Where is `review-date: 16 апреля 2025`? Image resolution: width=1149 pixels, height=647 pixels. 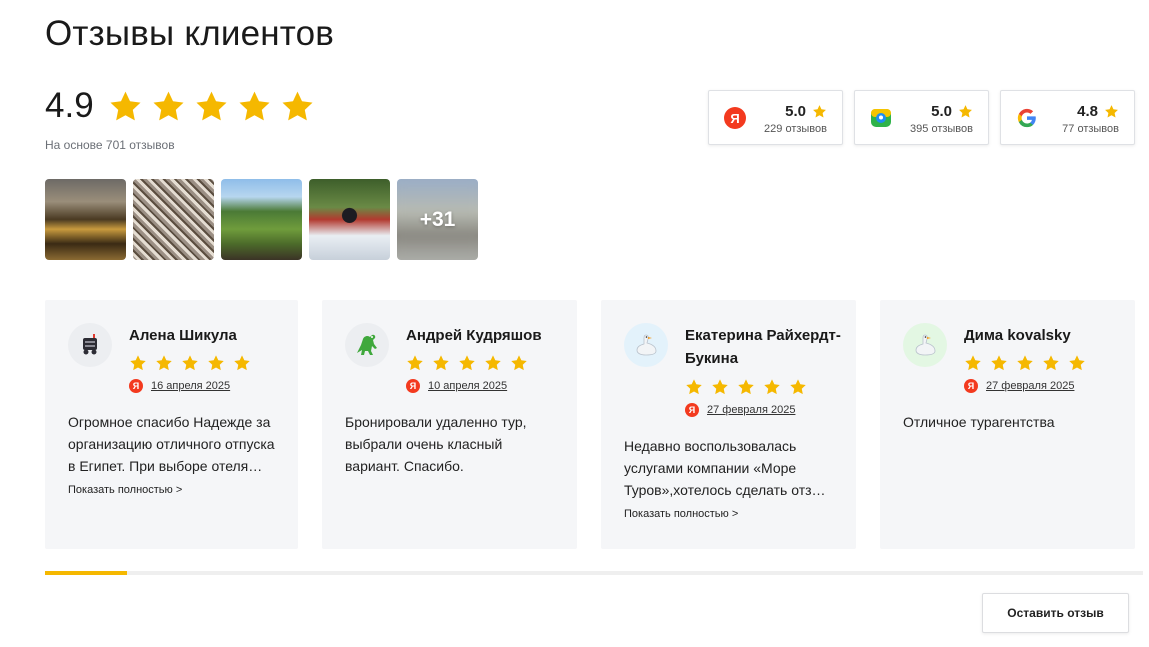
review-date: 16 апреля 2025 is located at coordinates (190, 386).